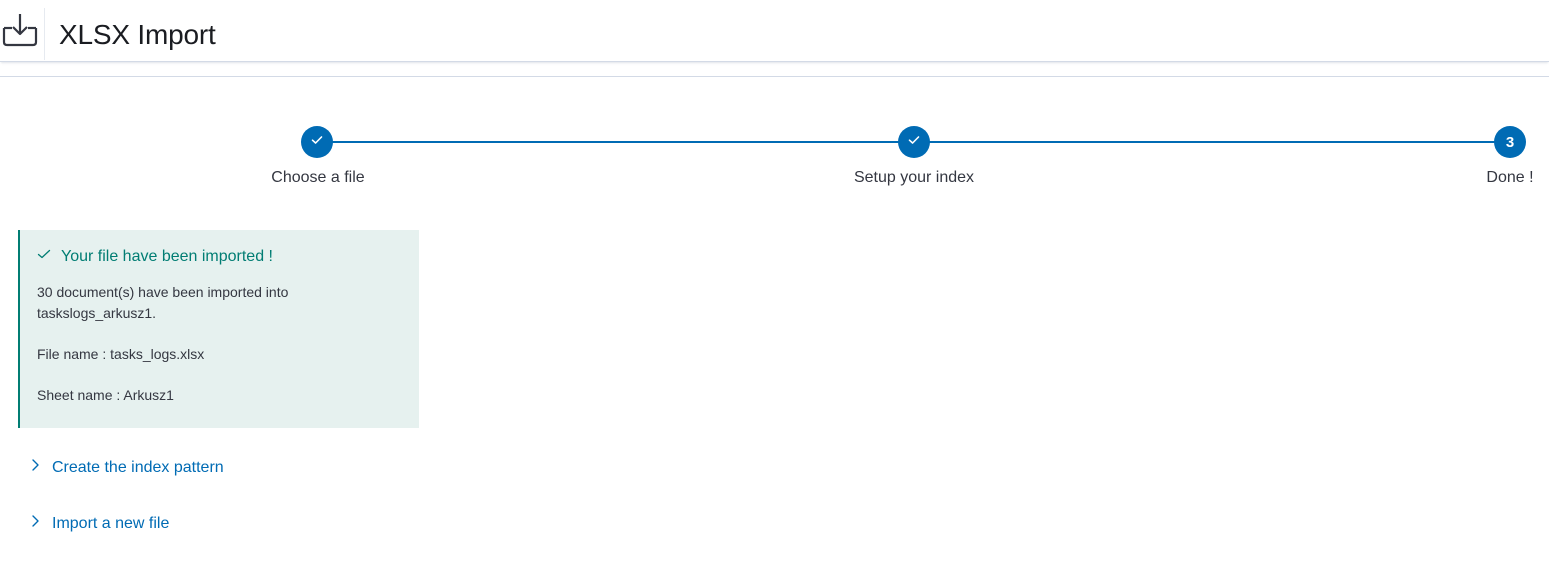  I want to click on step-2-label: Setup your index, so click(914, 178).